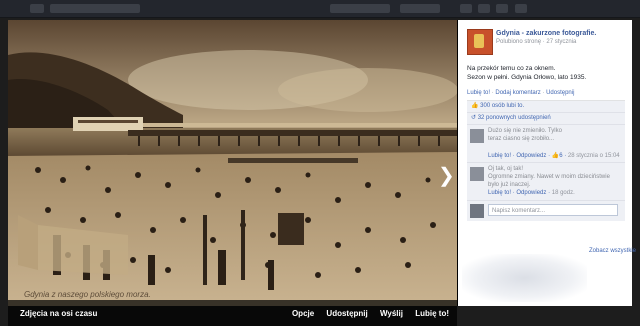  Describe the element at coordinates (511, 68) in the screenshot. I see `post-line: Na przekór temu co za oknem.` at that location.